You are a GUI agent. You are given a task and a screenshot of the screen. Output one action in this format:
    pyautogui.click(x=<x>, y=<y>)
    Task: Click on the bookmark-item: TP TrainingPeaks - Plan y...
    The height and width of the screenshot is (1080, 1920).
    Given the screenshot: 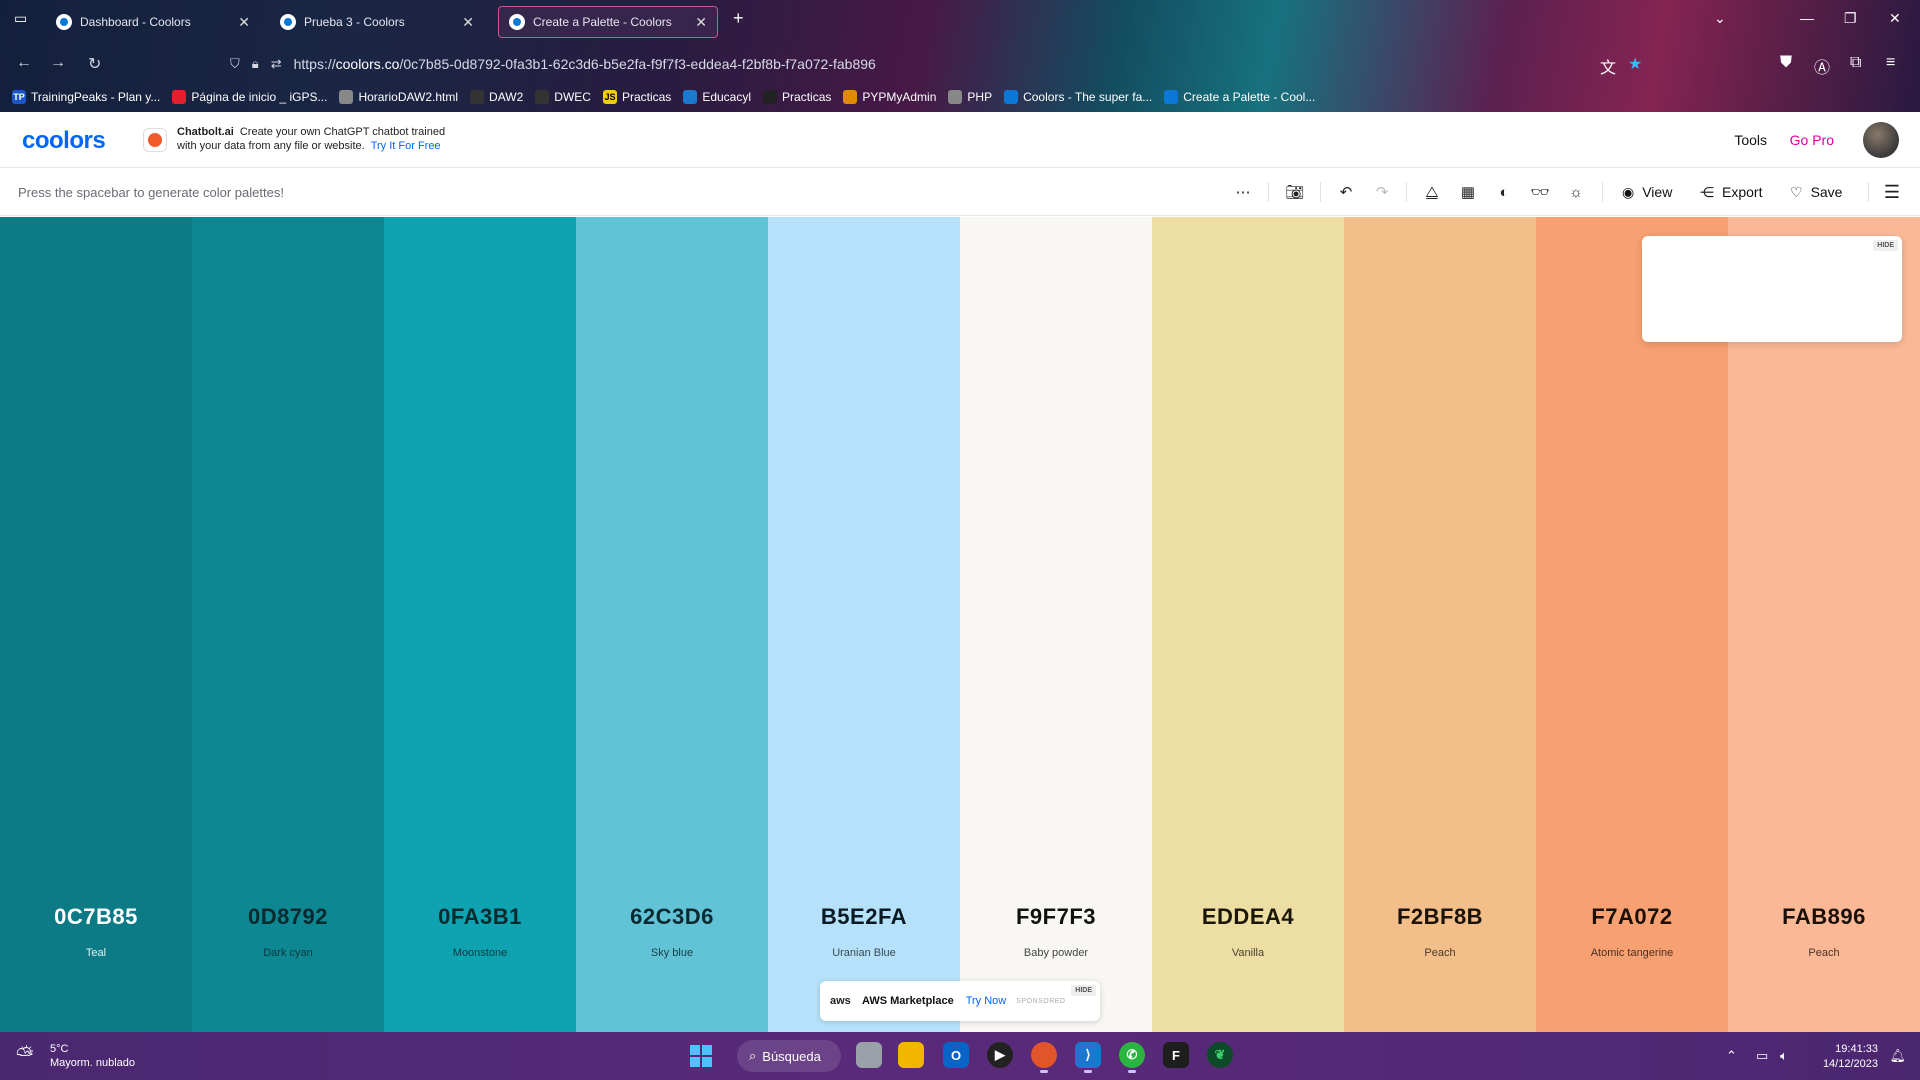 What is the action you would take?
    pyautogui.click(x=86, y=97)
    